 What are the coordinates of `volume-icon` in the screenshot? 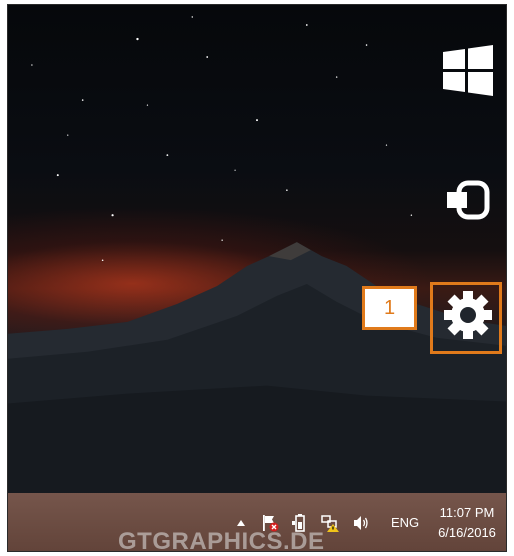 It's located at (361, 523).